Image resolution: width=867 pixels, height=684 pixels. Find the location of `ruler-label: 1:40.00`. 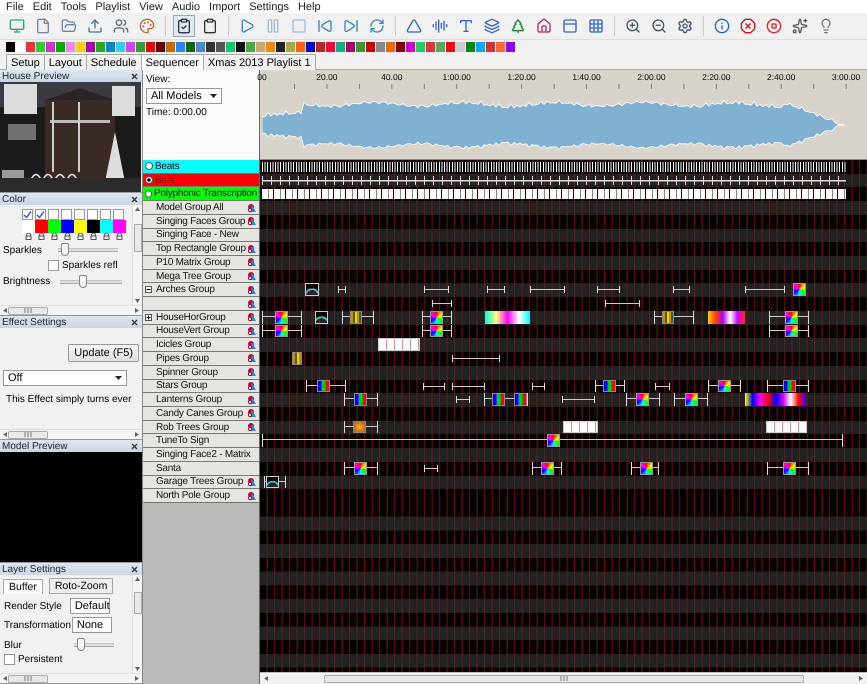

ruler-label: 1:40.00 is located at coordinates (586, 77).